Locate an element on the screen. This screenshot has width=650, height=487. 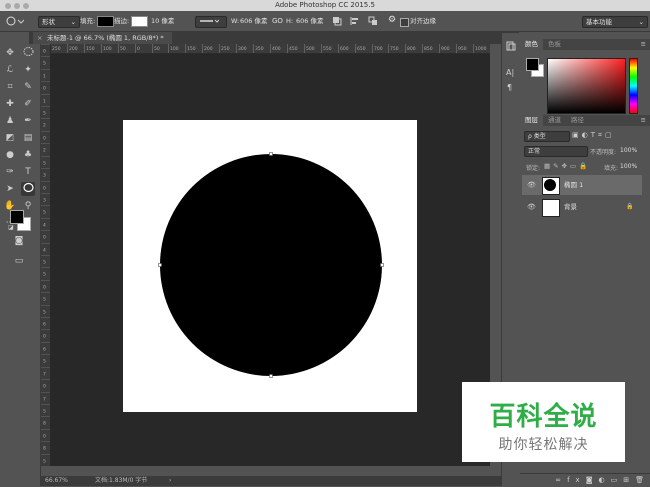
stroke-type-select is located at coordinates (211, 22).